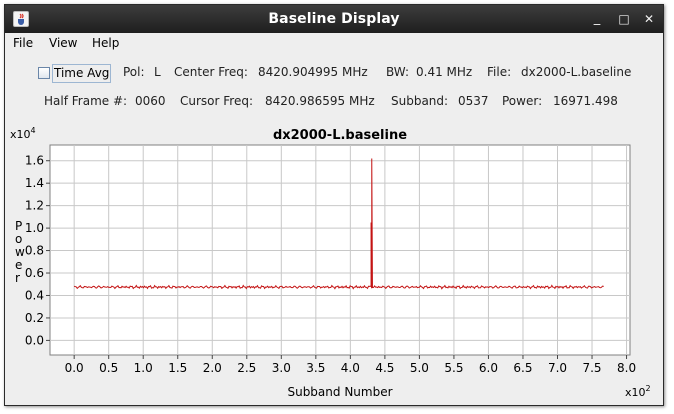 The width and height of the screenshot is (674, 414). What do you see at coordinates (591, 368) in the screenshot?
I see `x-tick-label: 7.5` at bounding box center [591, 368].